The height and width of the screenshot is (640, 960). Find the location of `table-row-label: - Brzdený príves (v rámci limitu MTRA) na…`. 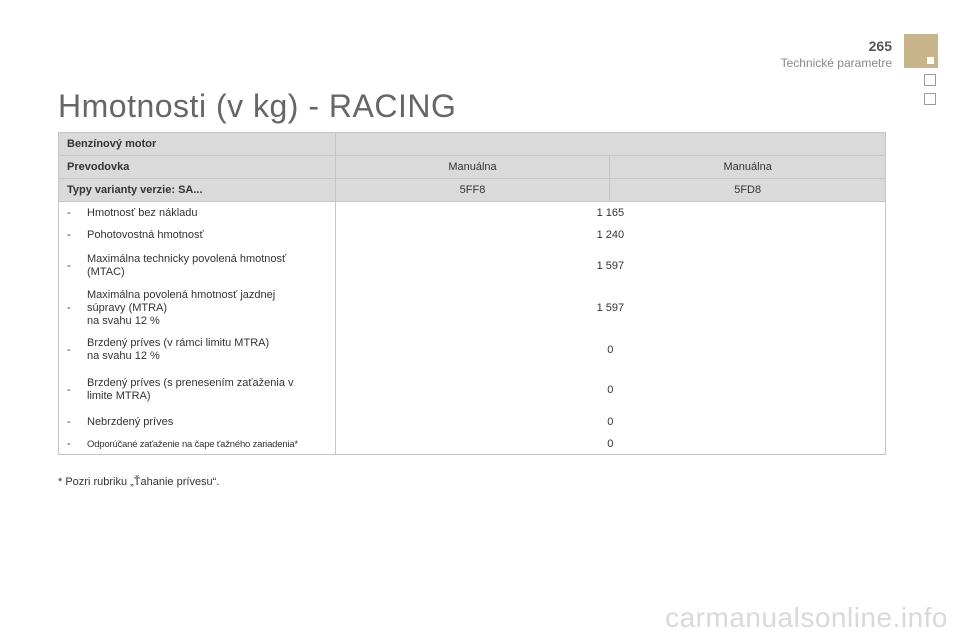

table-row-label: - Brzdený príves (v rámci limitu MTRA) na… is located at coordinates (168, 349).